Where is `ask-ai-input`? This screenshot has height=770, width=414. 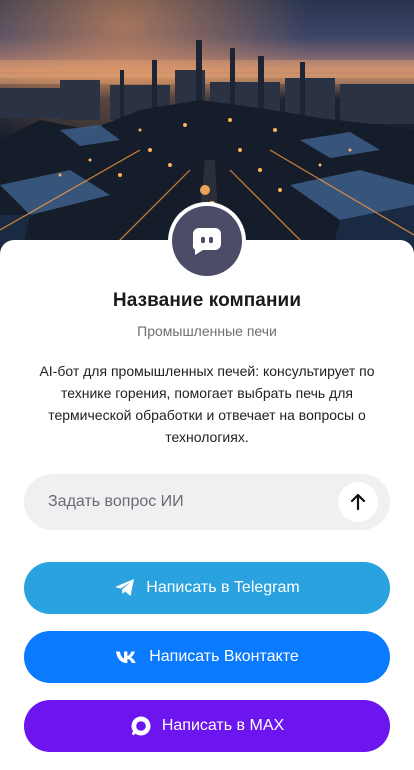 ask-ai-input is located at coordinates (193, 502).